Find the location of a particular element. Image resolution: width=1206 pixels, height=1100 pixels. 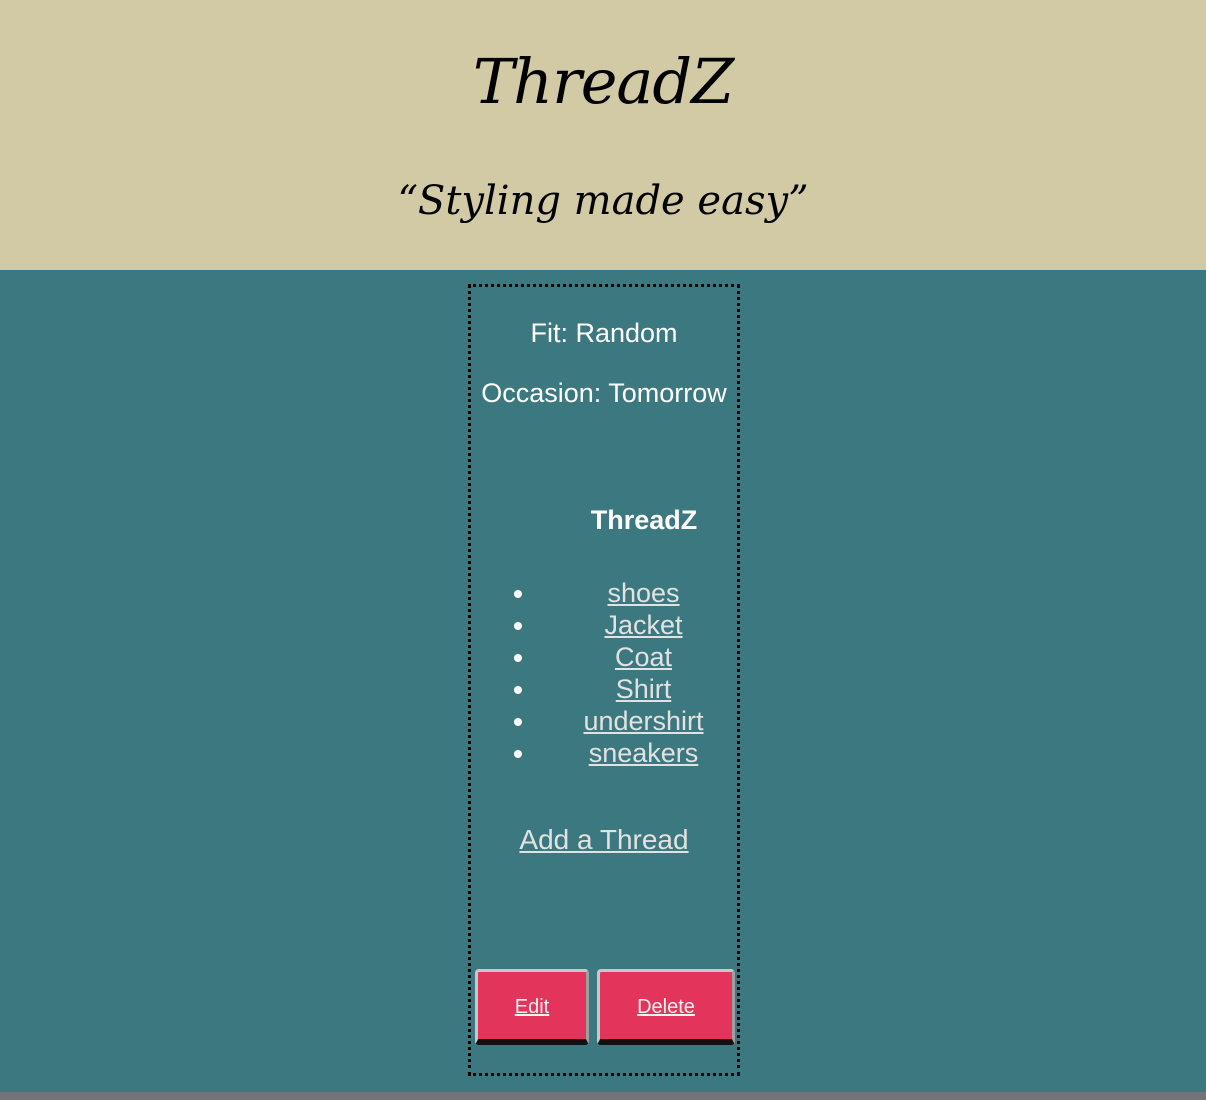

list-item: undershirt is located at coordinates (643, 721).